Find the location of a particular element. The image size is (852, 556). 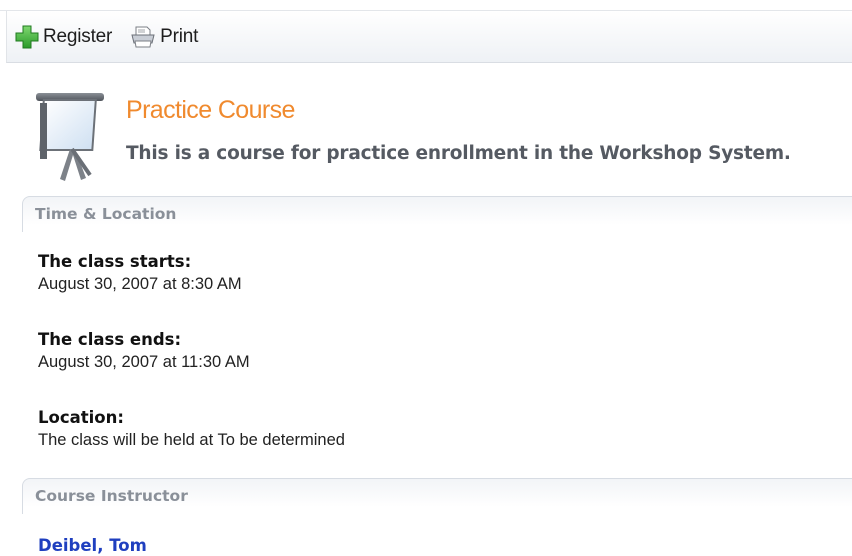

course-instructor-section-header: Course Instructor is located at coordinates (437, 496).